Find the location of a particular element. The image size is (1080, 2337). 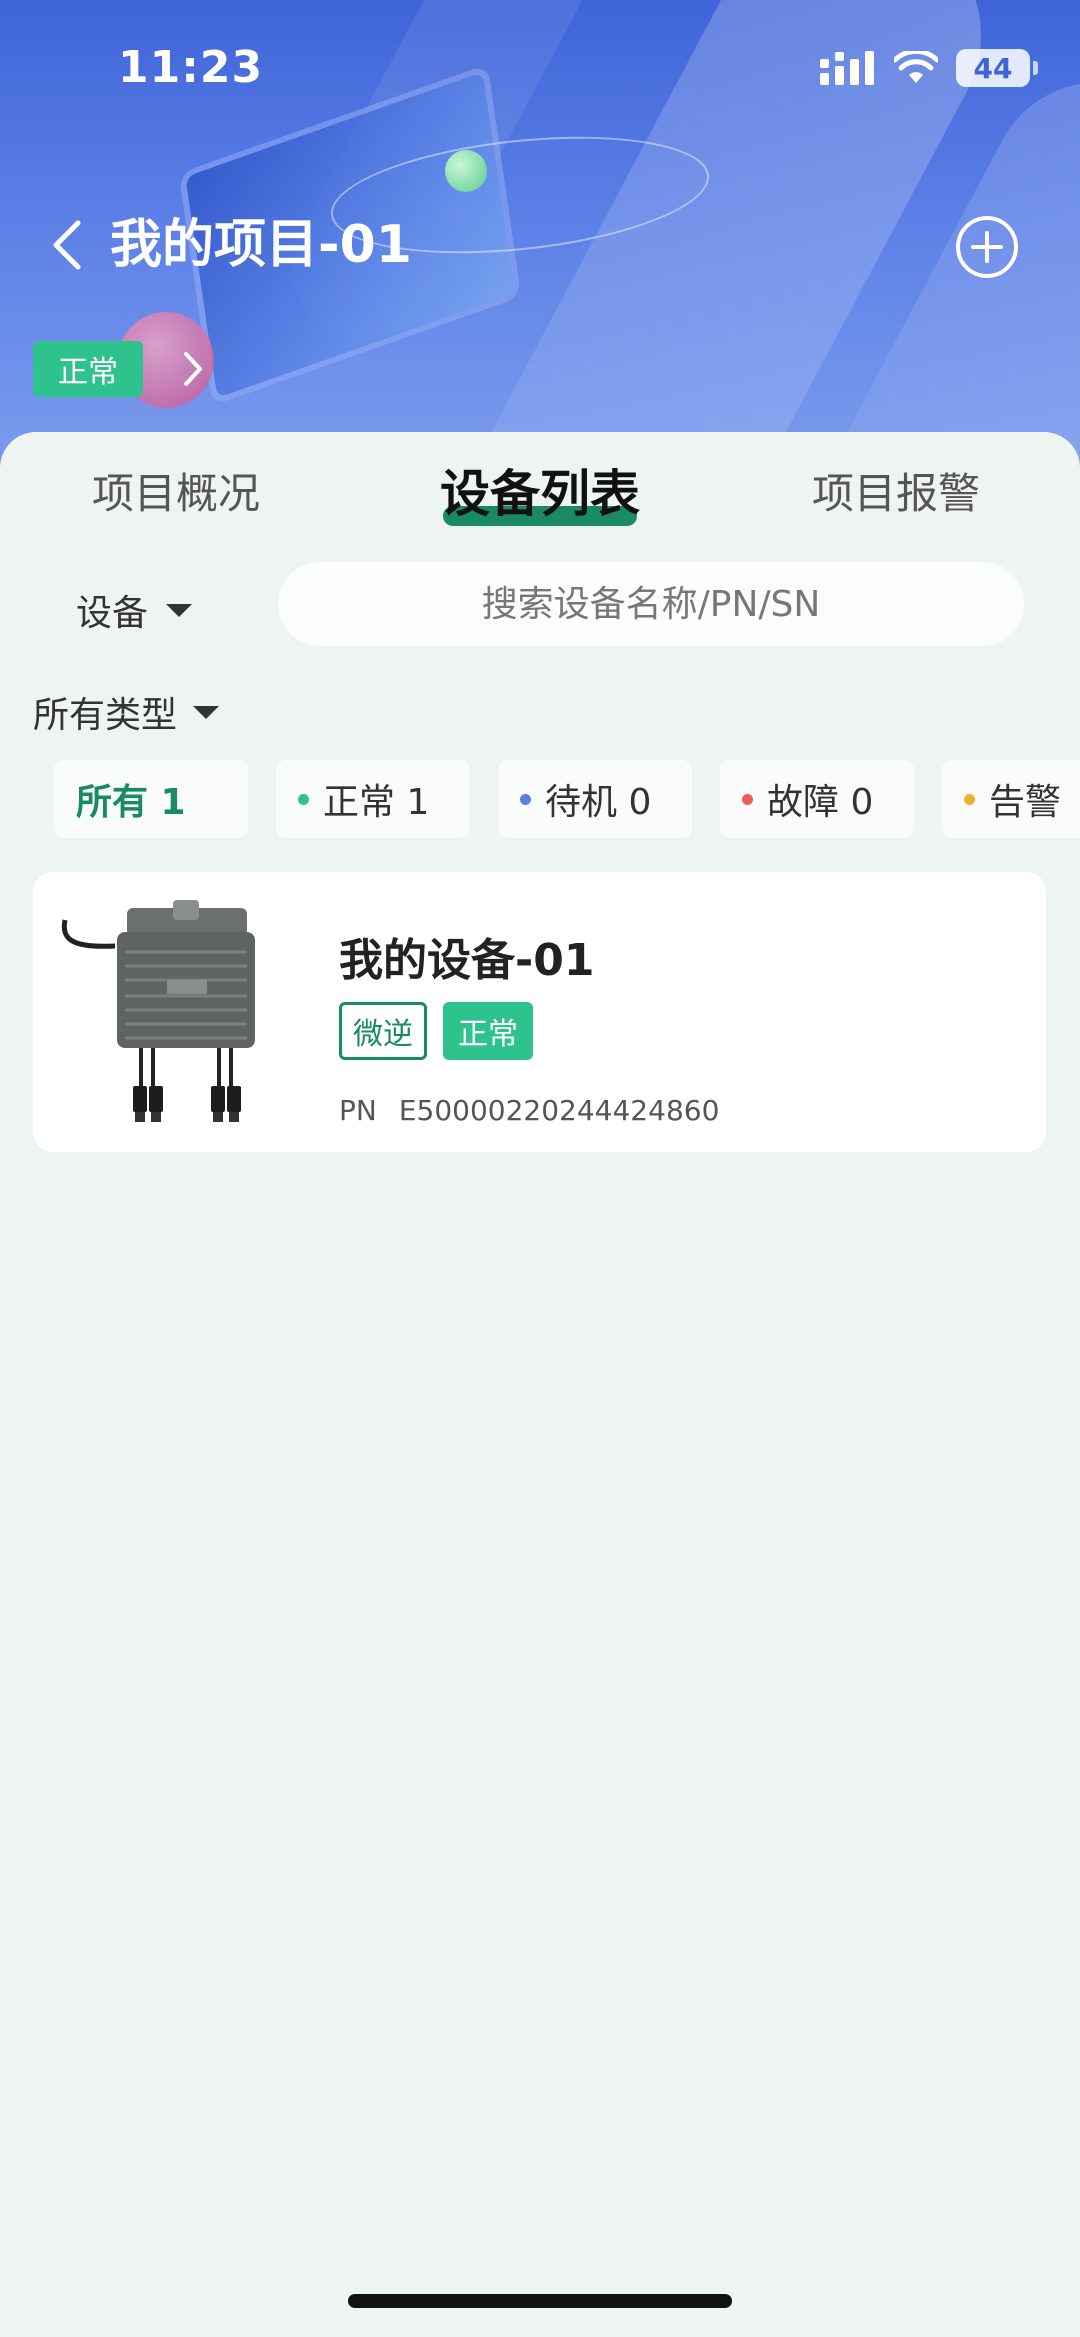

chevron-right-icon is located at coordinates (193, 369).